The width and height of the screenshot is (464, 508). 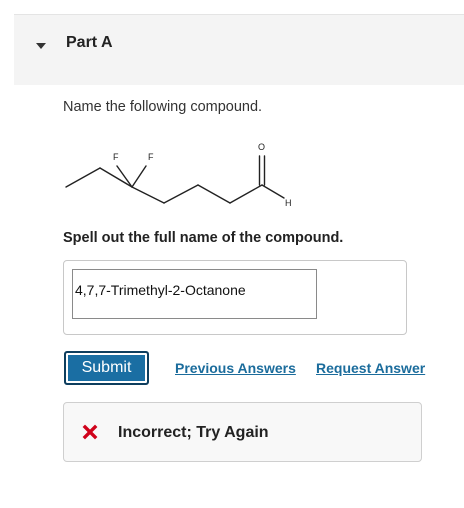 I want to click on caret-down-icon, so click(x=41, y=46).